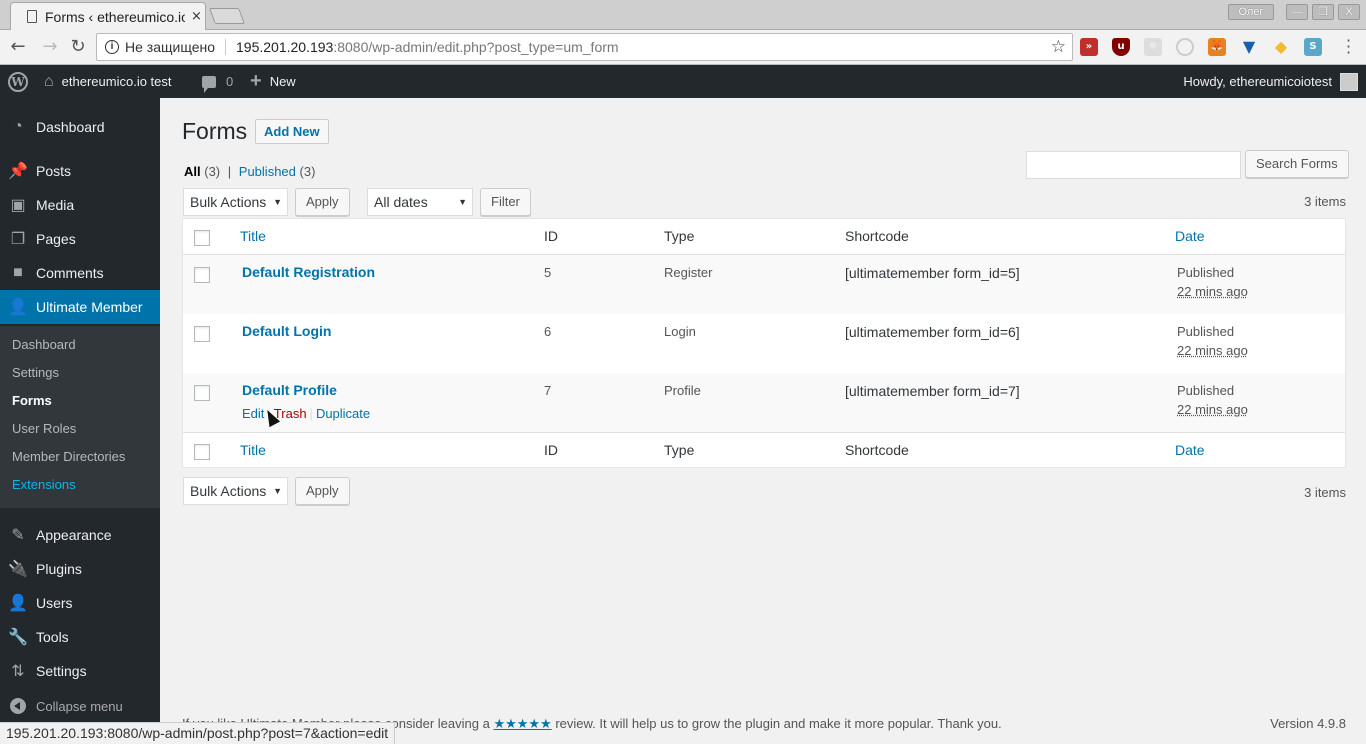  I want to click on column-date-bottom: Date, so click(1190, 450).